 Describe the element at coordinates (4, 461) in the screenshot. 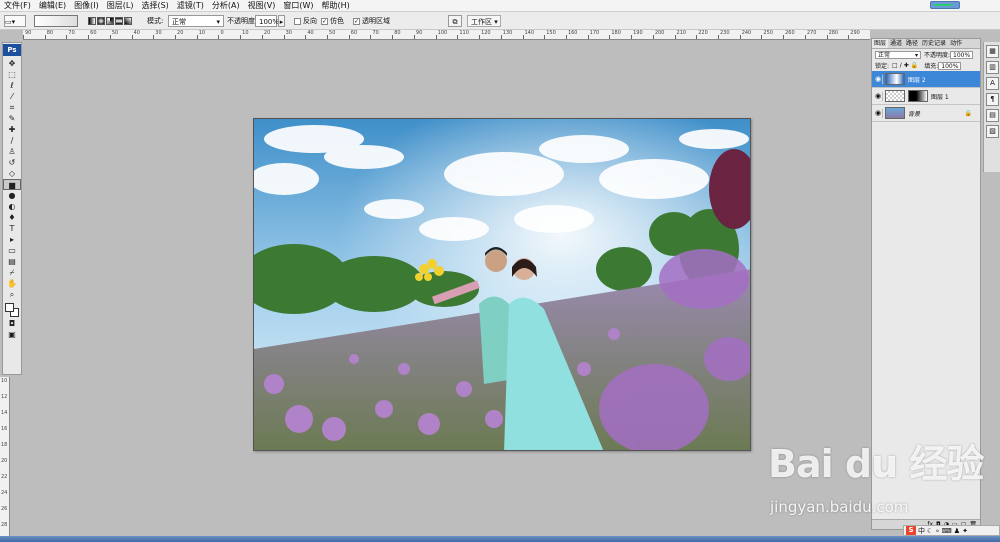

I see `ruler-tick-label: 20` at that location.